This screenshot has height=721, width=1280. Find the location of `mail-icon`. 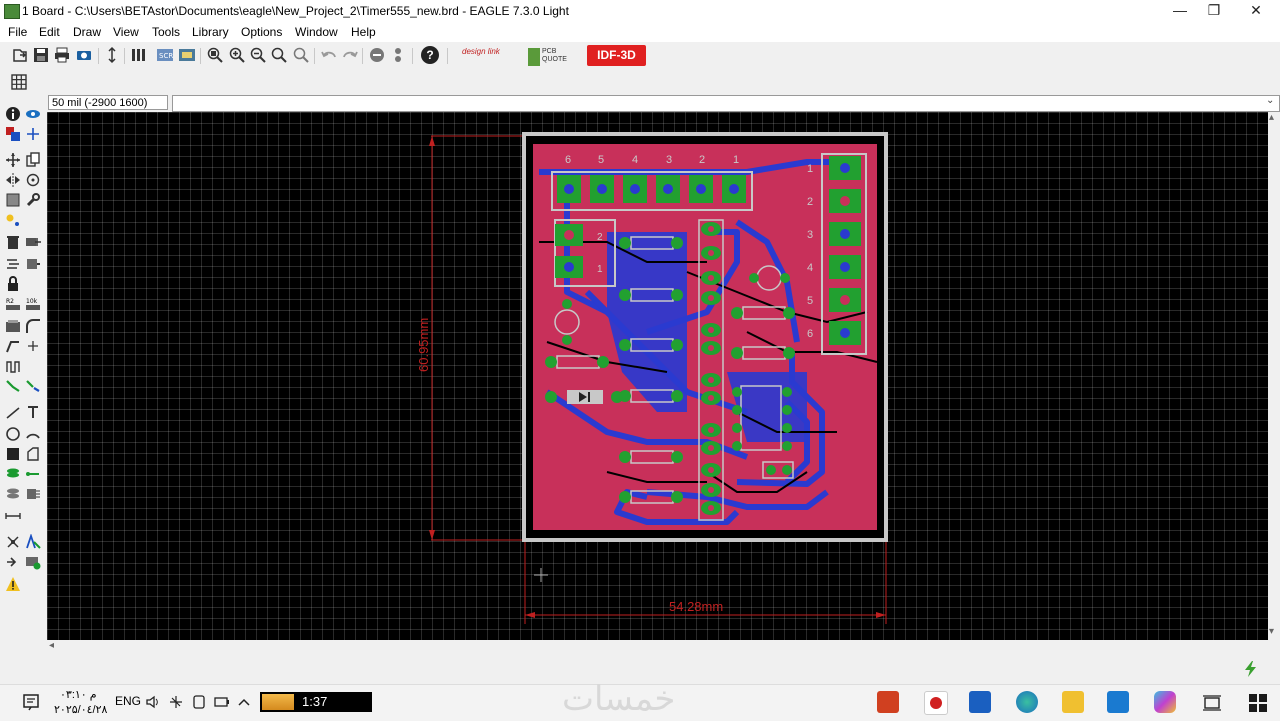

mail-icon is located at coordinates (1118, 702).